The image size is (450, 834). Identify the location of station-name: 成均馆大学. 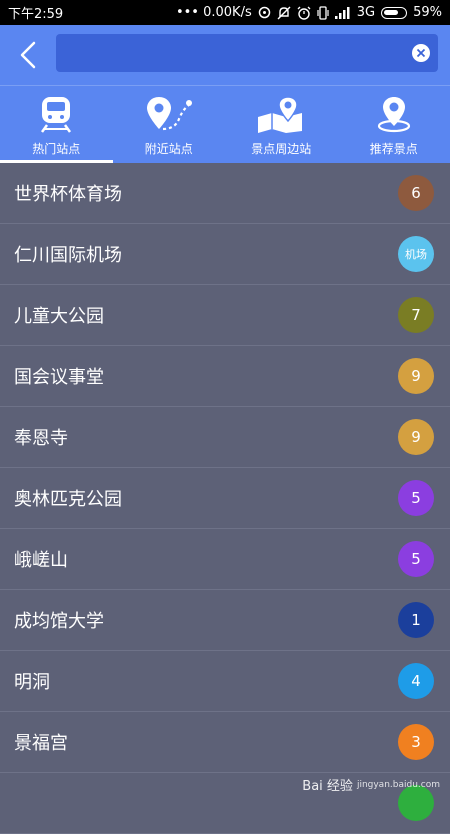
(59, 620).